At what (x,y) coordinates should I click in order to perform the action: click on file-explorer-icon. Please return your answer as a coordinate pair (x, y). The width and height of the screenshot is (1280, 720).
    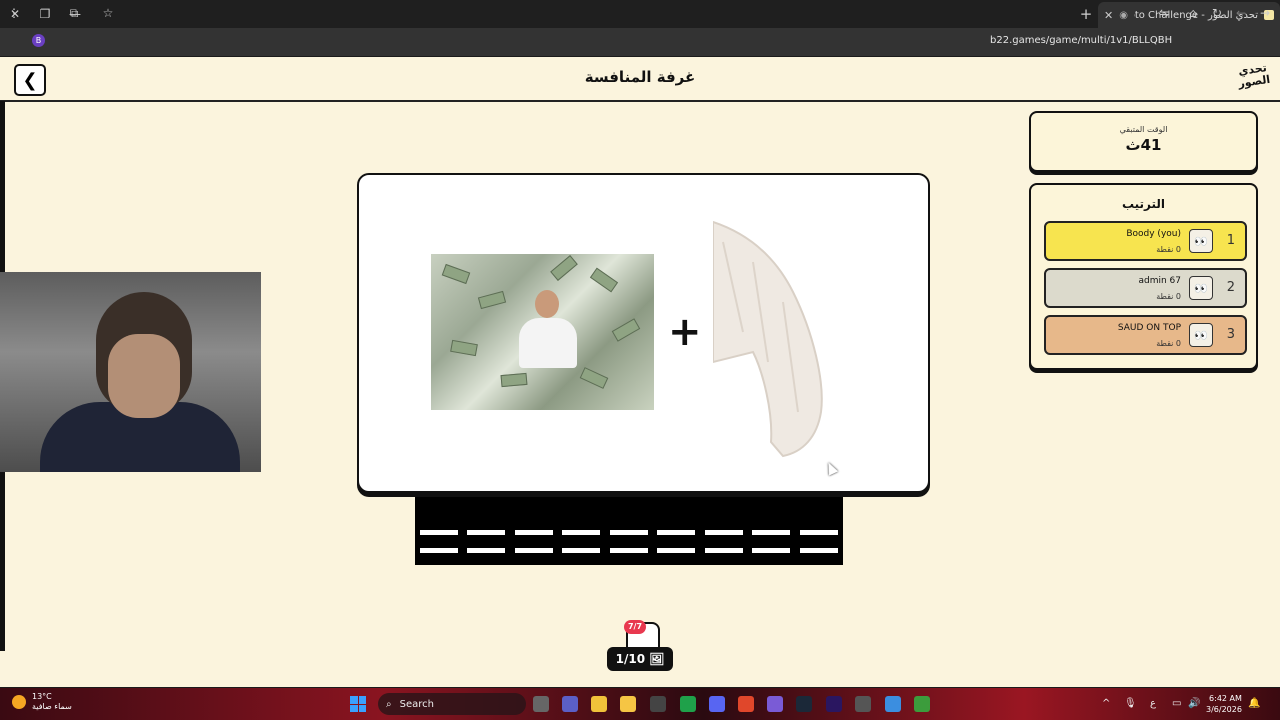
    Looking at the image, I should click on (599, 704).